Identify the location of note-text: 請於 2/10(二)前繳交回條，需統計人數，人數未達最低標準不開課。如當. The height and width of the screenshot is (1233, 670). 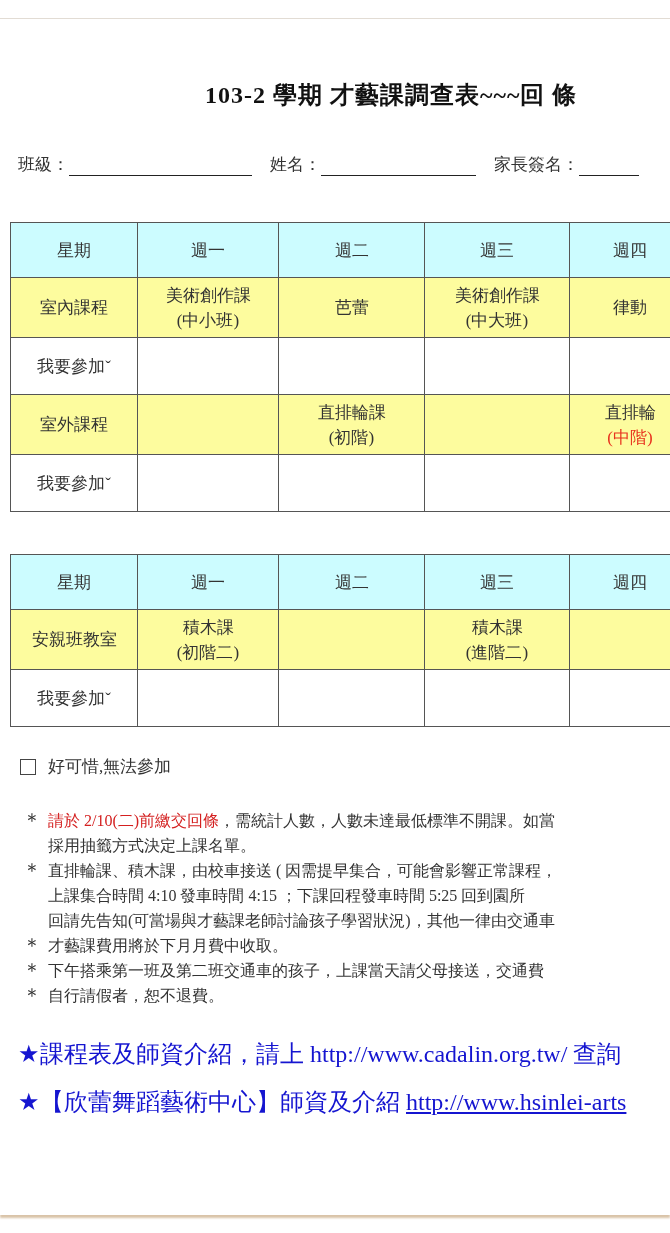
(302, 821).